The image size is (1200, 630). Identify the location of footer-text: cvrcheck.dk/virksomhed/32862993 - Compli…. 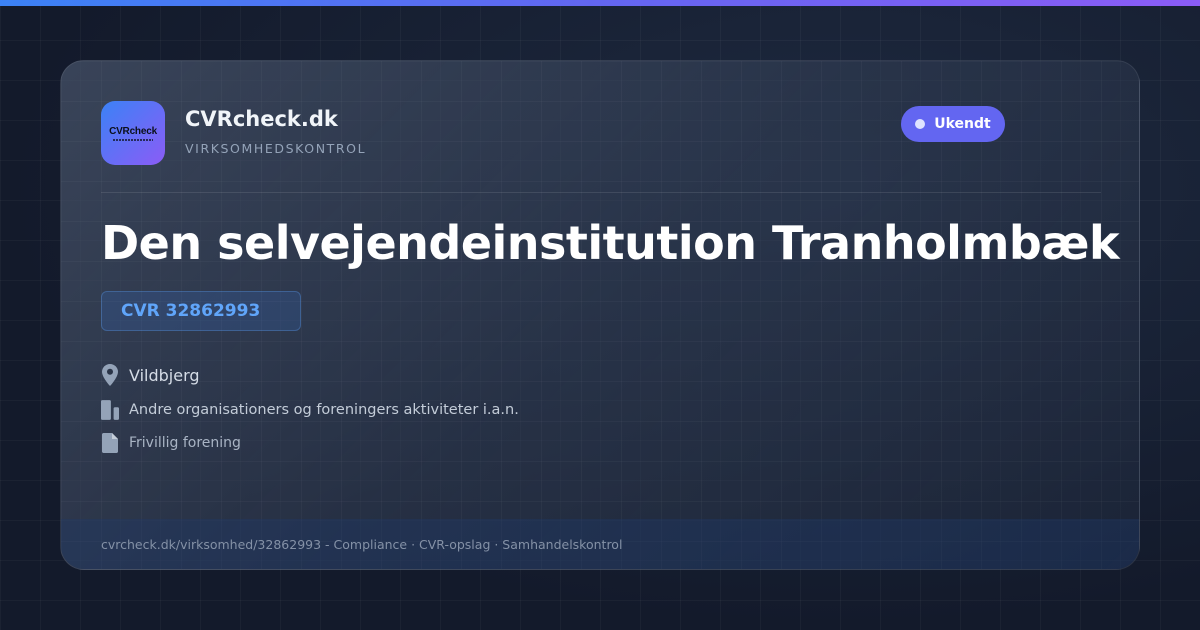
(362, 544).